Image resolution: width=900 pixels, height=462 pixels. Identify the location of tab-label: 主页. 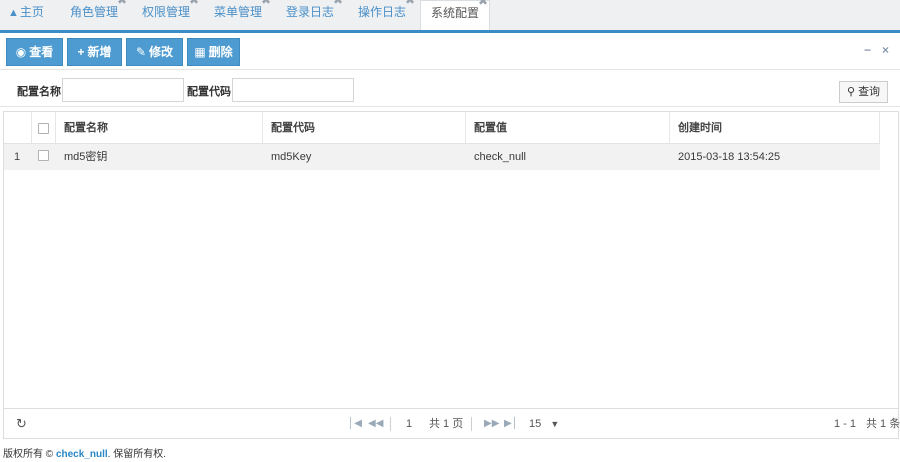
(31, 12).